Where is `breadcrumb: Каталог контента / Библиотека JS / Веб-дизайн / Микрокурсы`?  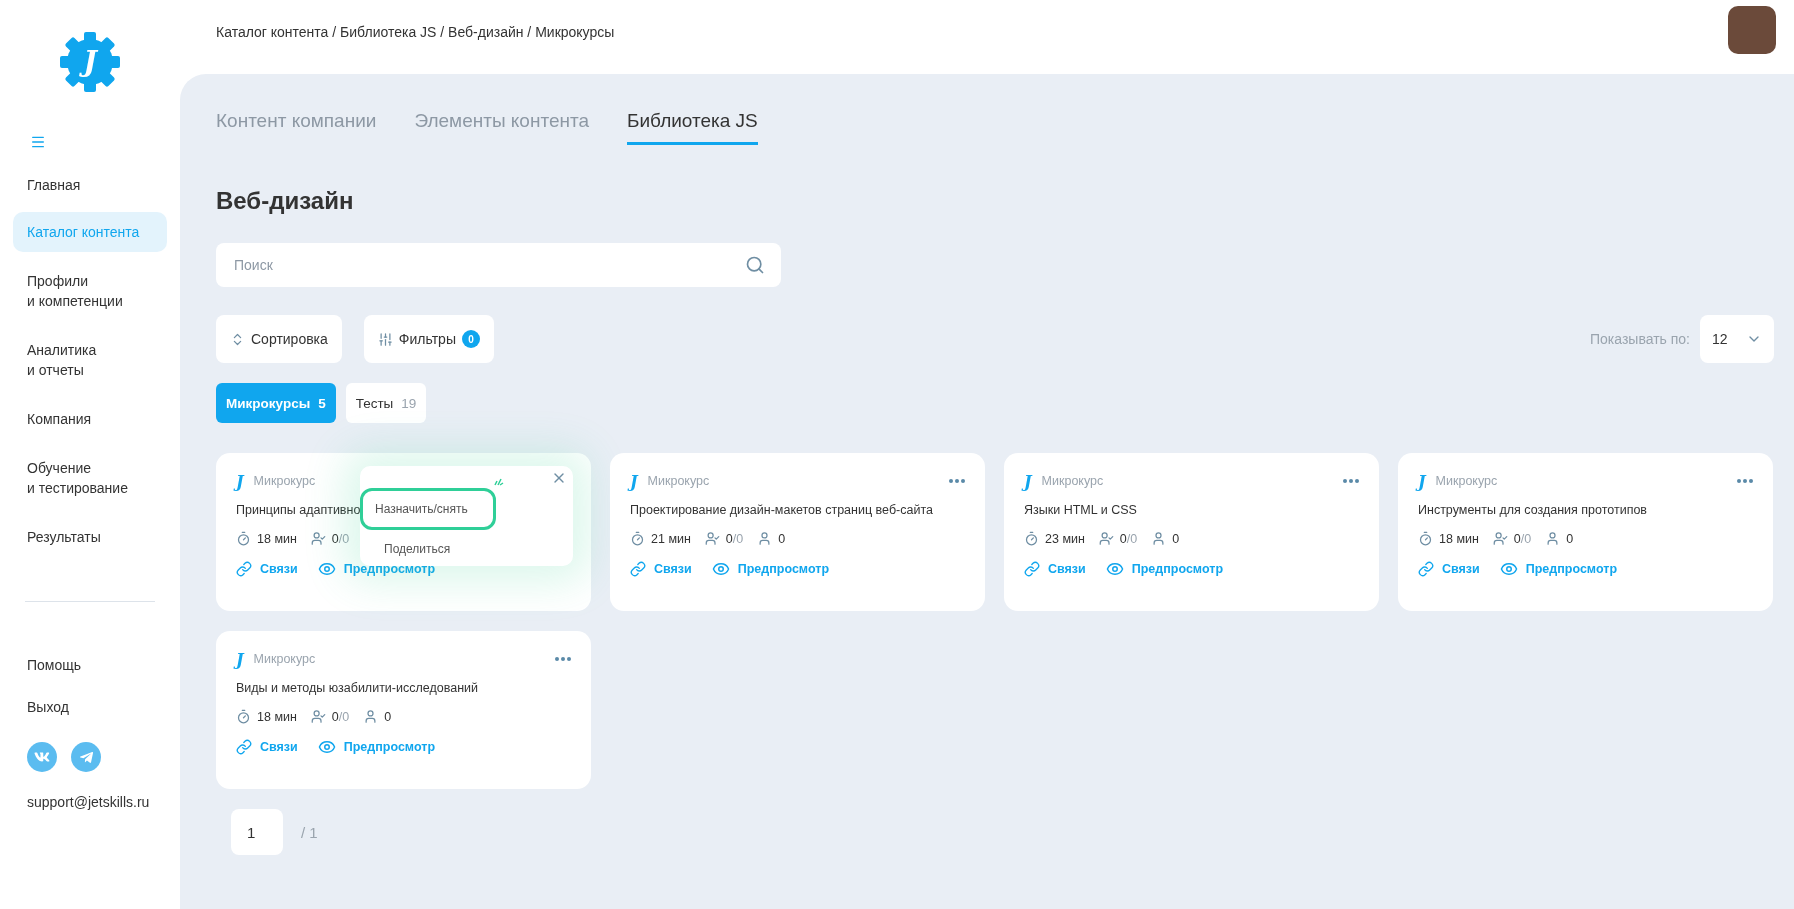 breadcrumb: Каталог контента / Библиотека JS / Веб-дизайн / Микрокурсы is located at coordinates (415, 32).